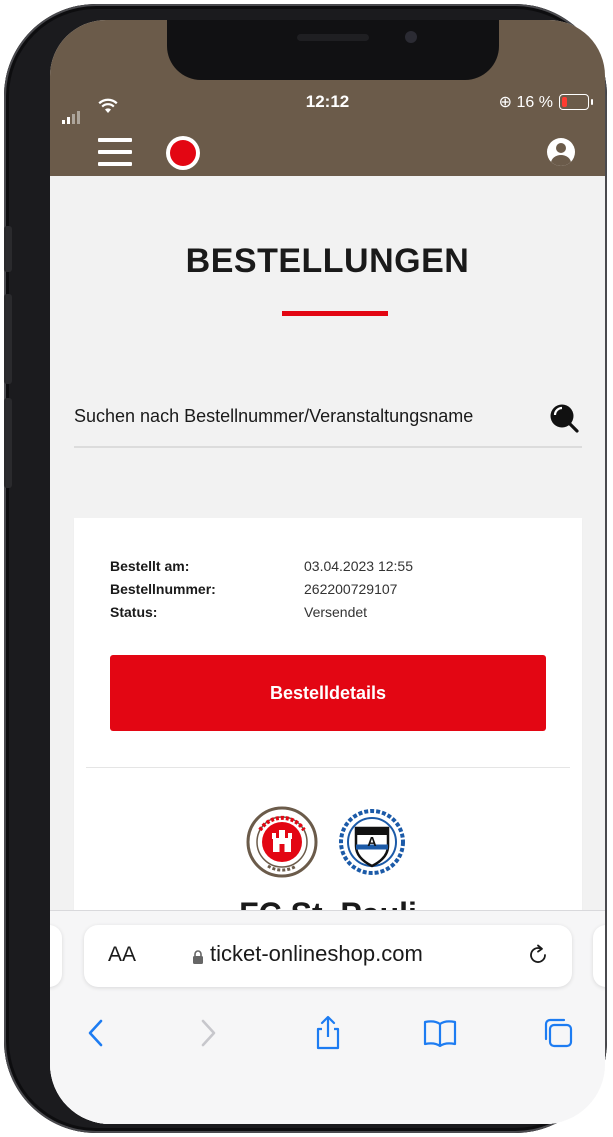  I want to click on tabs-icon, so click(558, 1033).